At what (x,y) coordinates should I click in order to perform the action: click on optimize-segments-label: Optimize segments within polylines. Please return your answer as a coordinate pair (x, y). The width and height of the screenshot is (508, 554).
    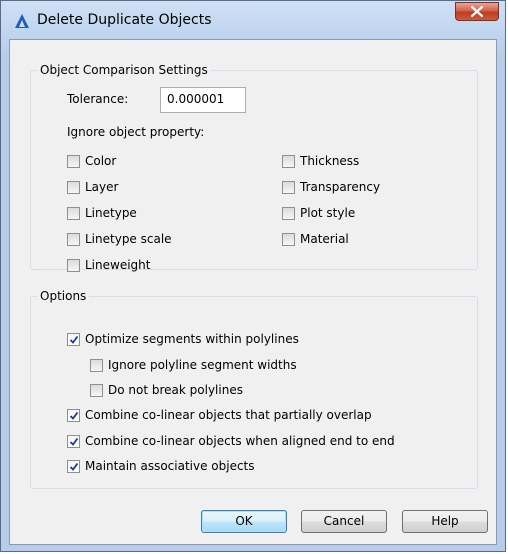
    Looking at the image, I should click on (192, 339).